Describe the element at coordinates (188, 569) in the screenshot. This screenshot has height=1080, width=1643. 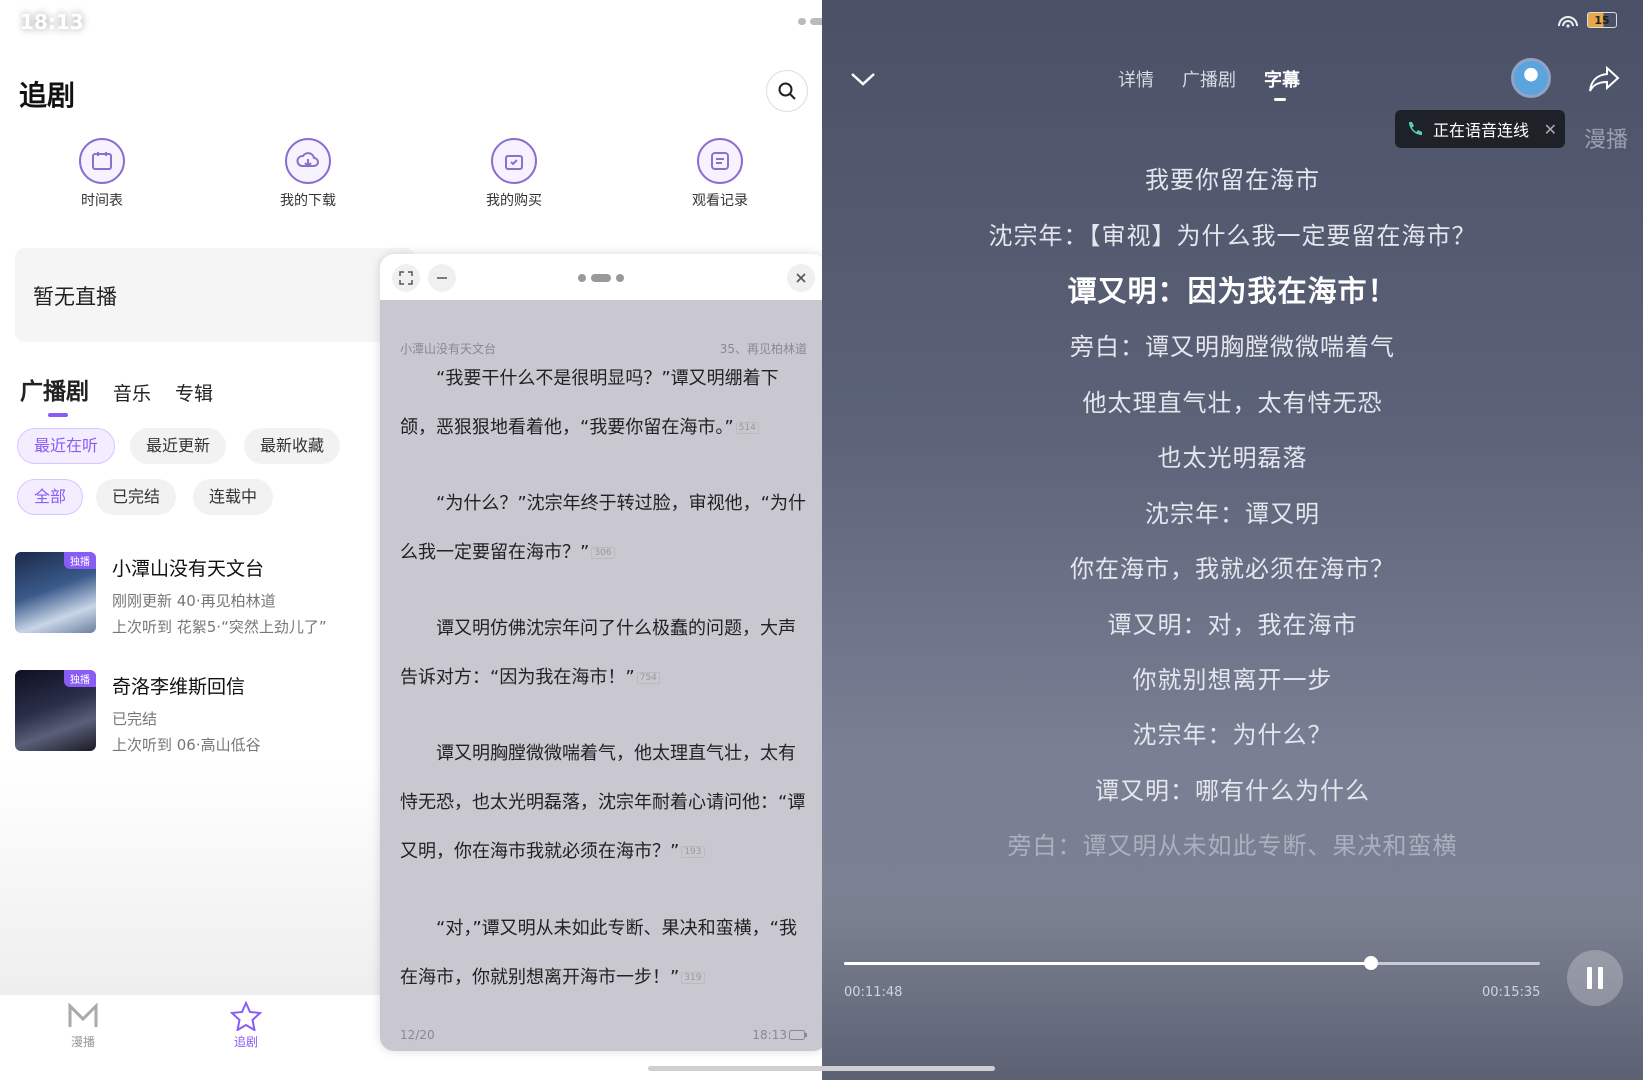
I see `item-title: 小潭山没有天文台` at that location.